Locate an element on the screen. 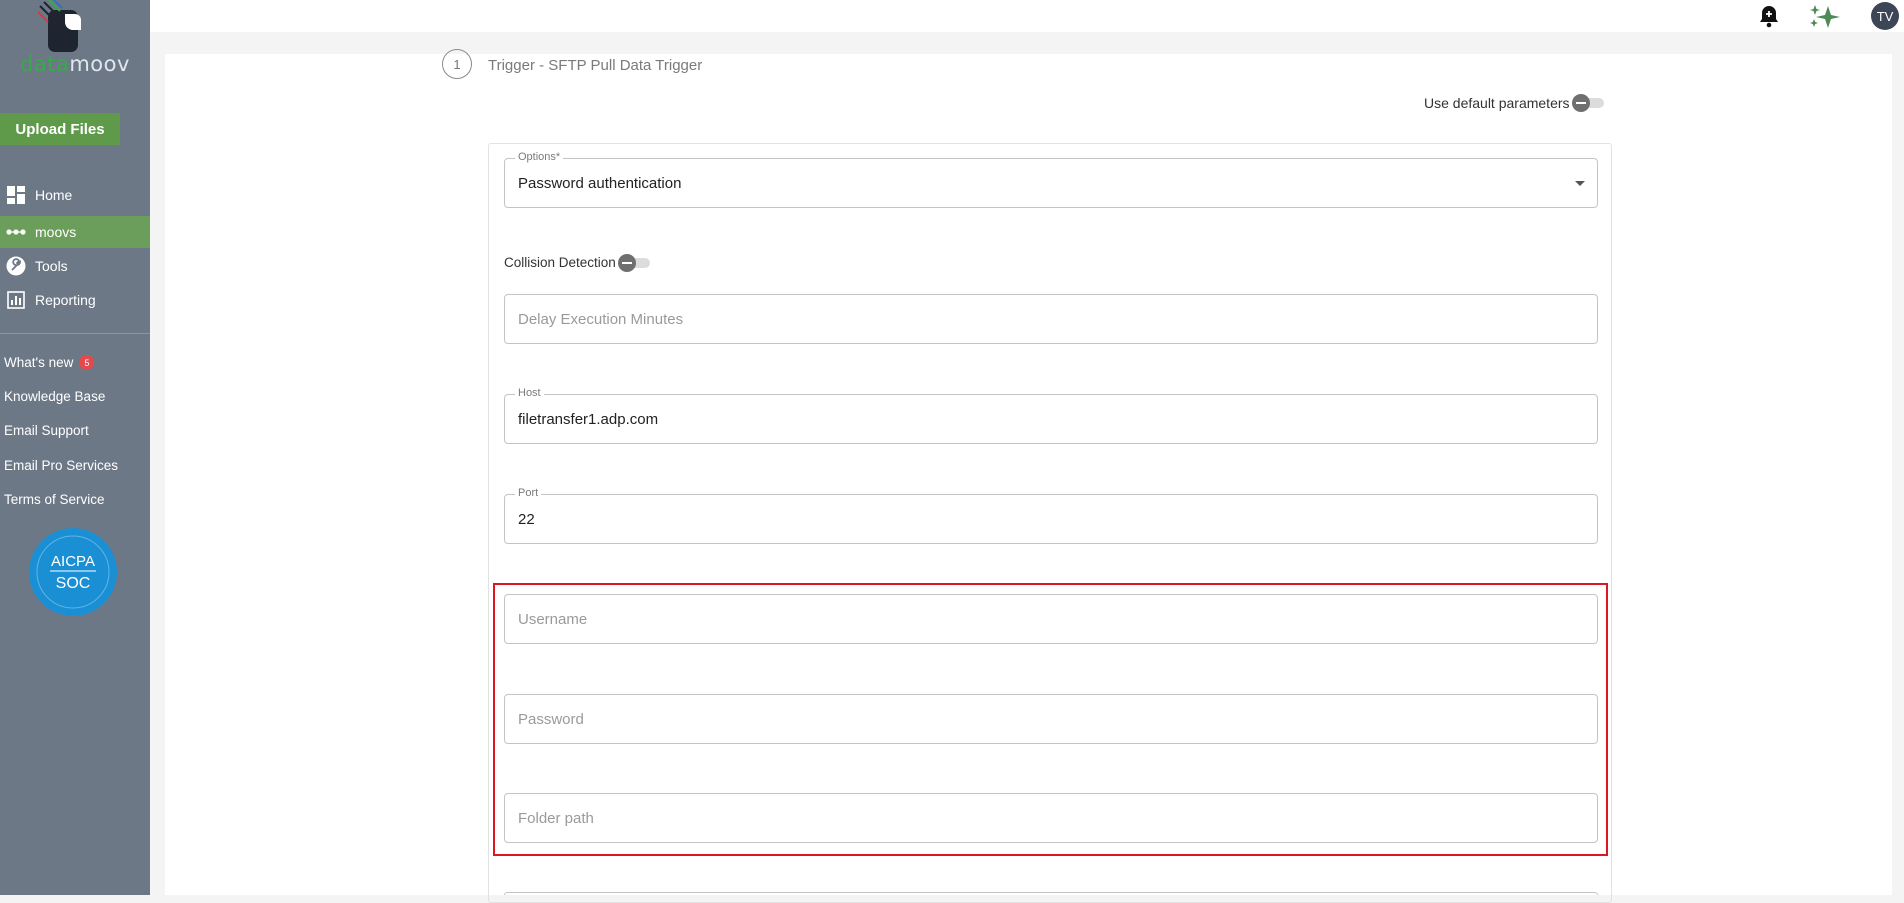  collision-detection-row: Collision Detection is located at coordinates (578, 262).